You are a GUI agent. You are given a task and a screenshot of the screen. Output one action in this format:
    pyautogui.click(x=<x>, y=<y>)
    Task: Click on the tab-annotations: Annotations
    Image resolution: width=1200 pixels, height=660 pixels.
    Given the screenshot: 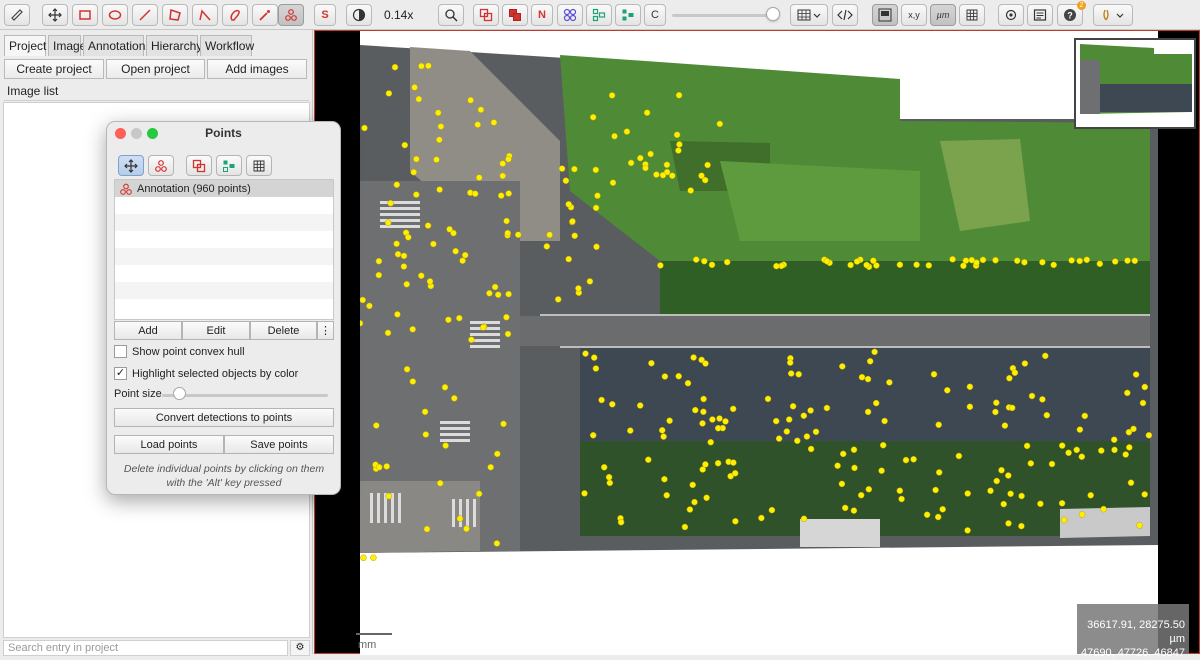 What is the action you would take?
    pyautogui.click(x=117, y=45)
    